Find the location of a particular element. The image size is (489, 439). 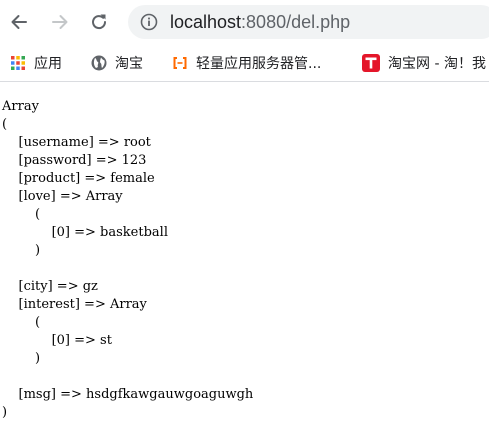

output-line: [0] => st is located at coordinates (57, 340).